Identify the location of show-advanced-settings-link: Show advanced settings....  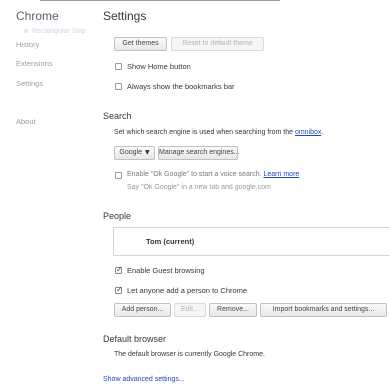
(144, 379).